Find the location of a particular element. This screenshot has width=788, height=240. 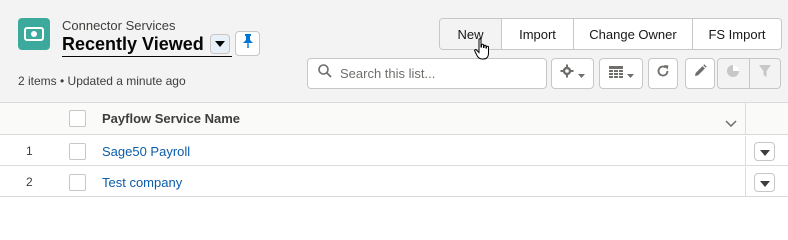

table-header: Payflow Service Name is located at coordinates (394, 119).